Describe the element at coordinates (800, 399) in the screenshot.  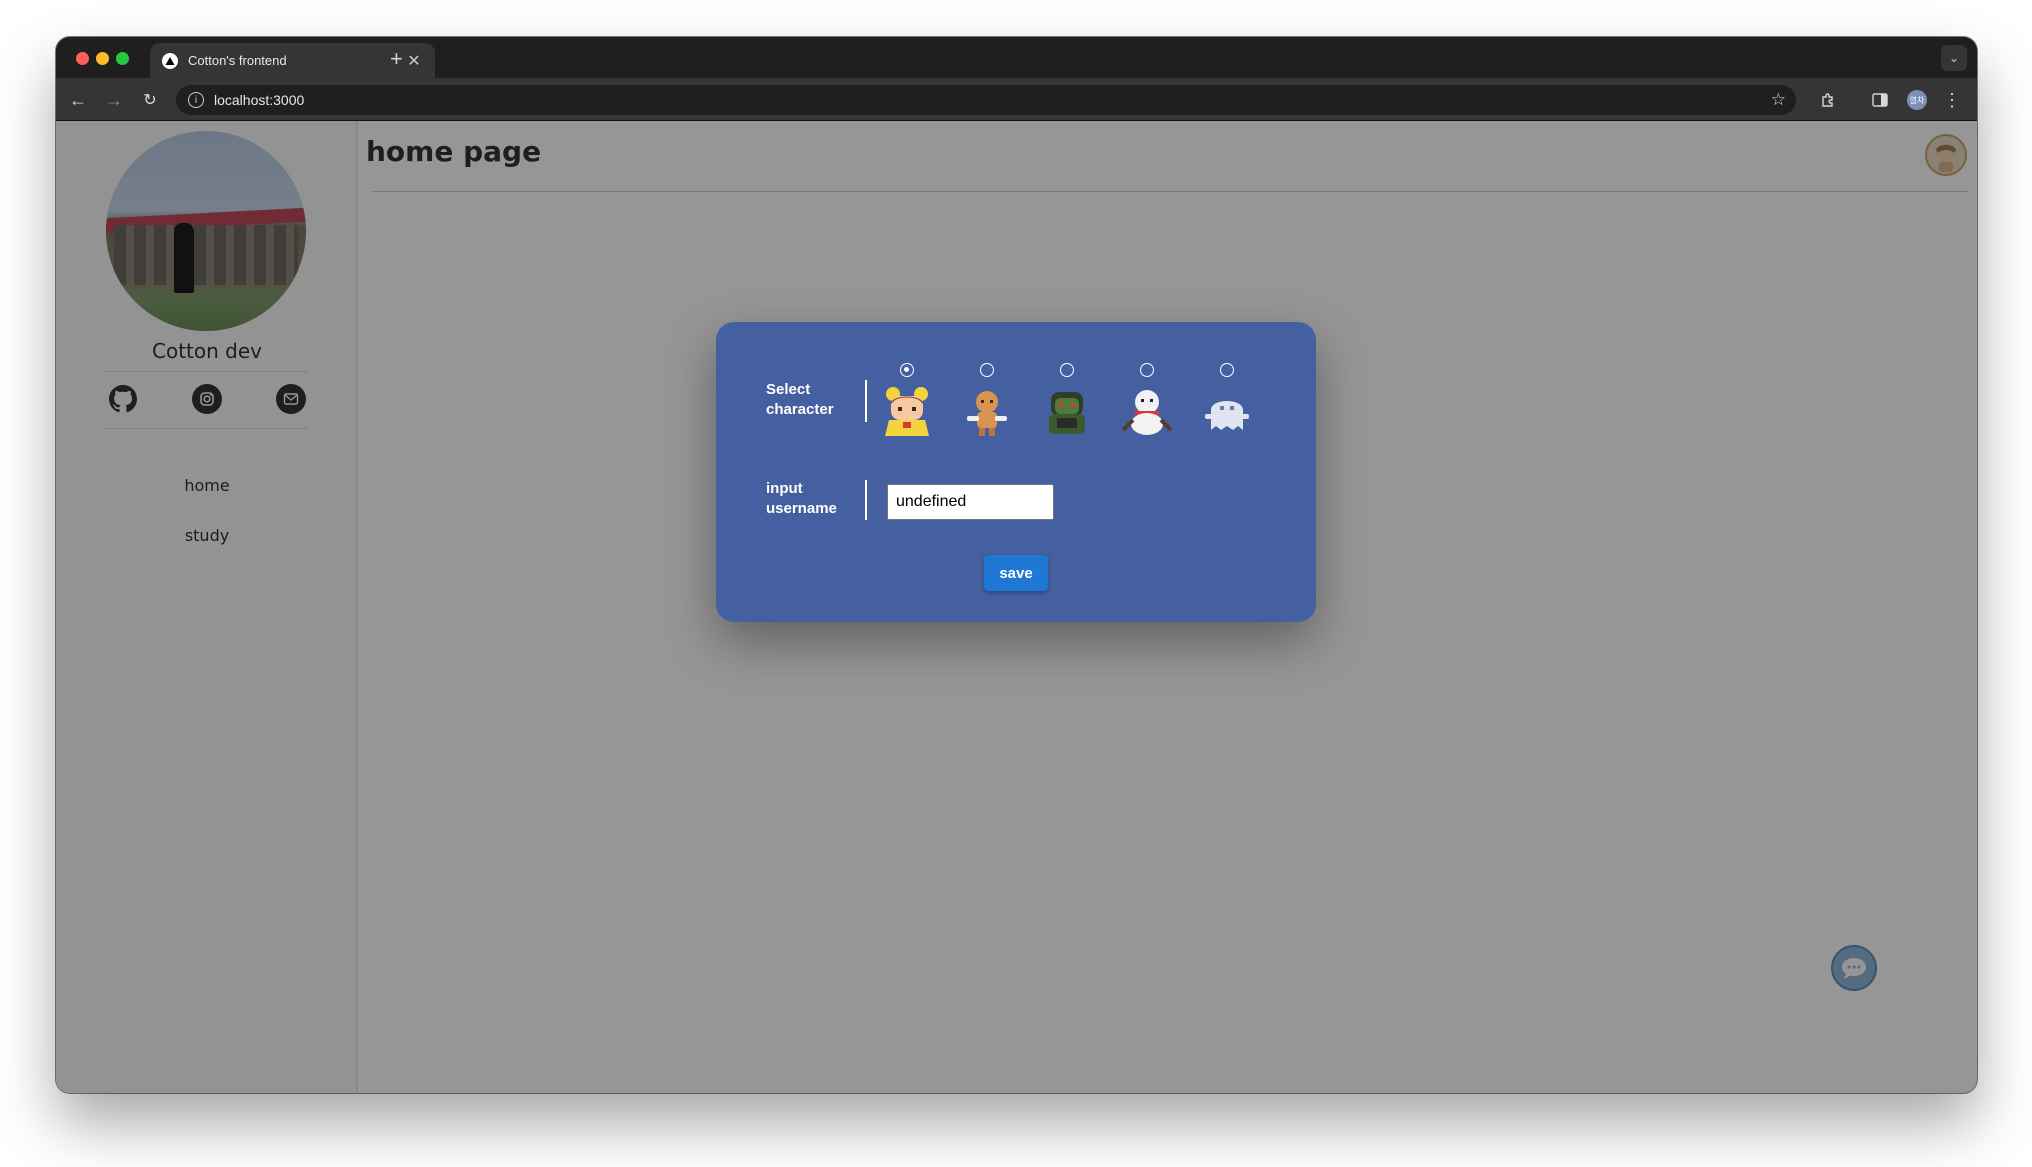
I see `select-character-label: Select character` at that location.